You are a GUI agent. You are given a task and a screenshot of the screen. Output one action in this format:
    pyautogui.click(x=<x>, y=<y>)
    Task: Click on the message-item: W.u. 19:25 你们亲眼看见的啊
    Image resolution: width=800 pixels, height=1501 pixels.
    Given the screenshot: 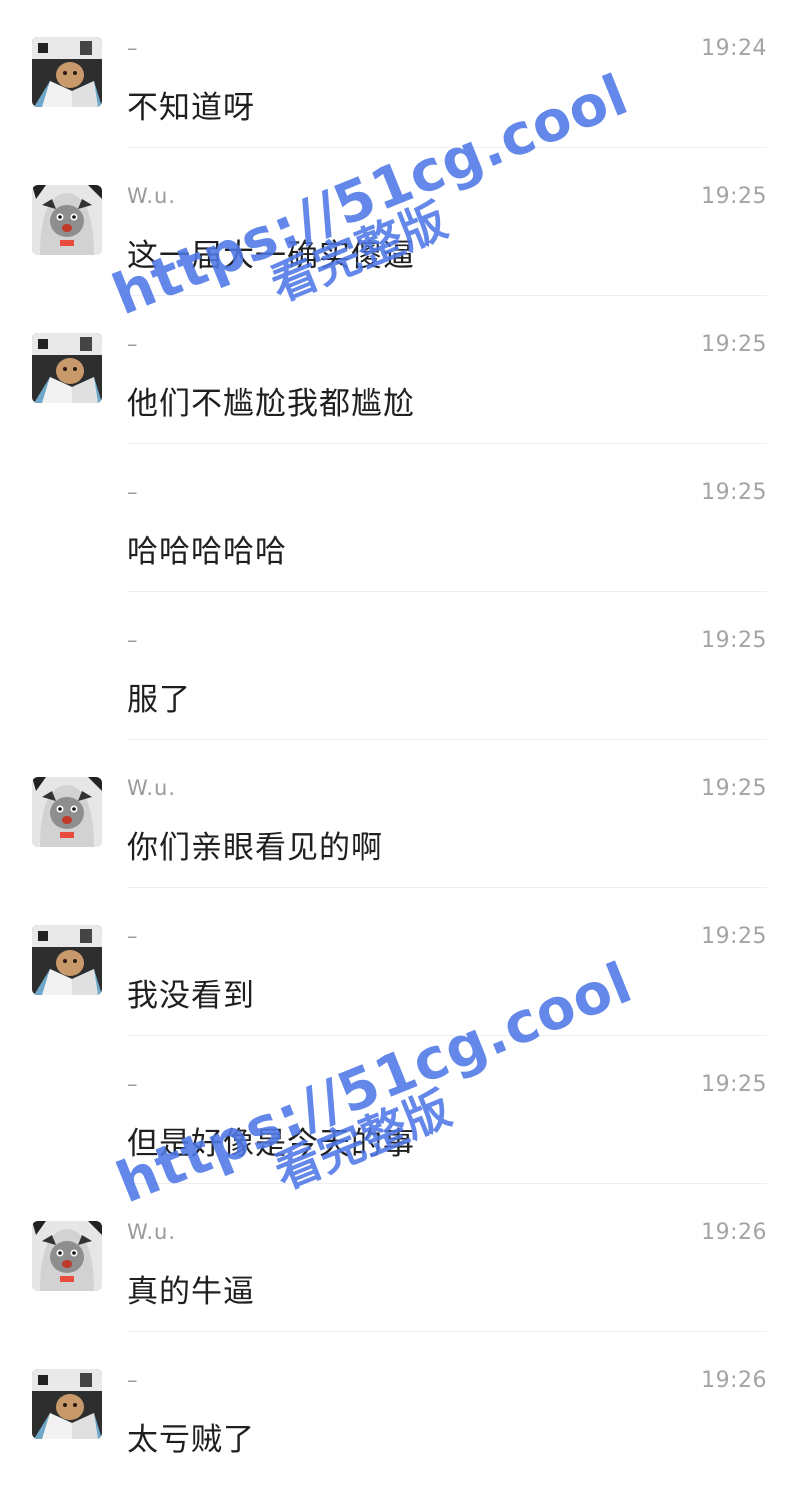 What is the action you would take?
    pyautogui.click(x=400, y=814)
    